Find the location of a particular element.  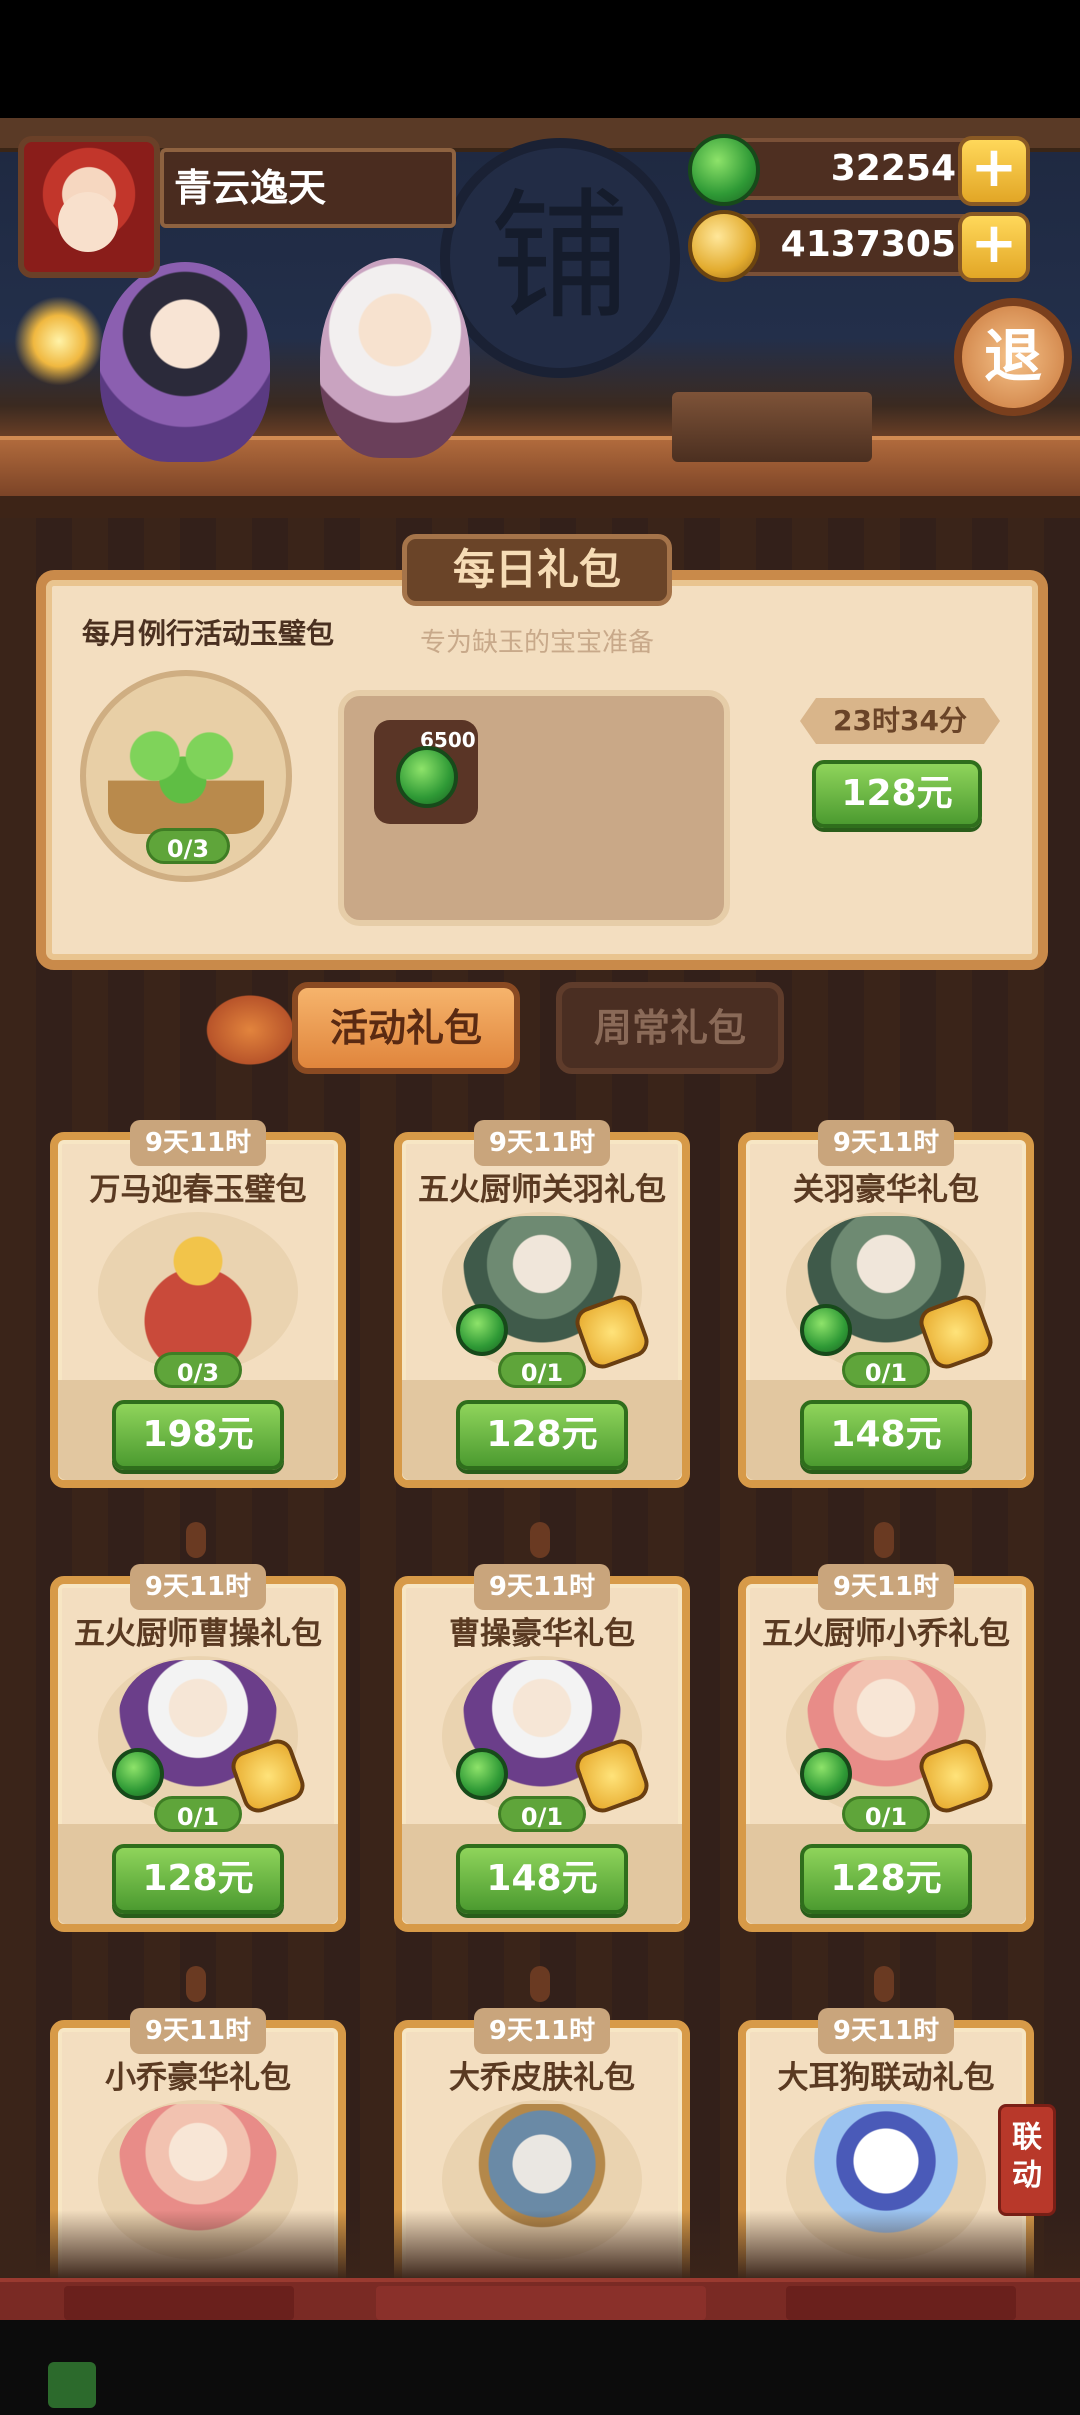

daily-pack-subtitle: 专为缺玉的宝宝准备 is located at coordinates (537, 643).